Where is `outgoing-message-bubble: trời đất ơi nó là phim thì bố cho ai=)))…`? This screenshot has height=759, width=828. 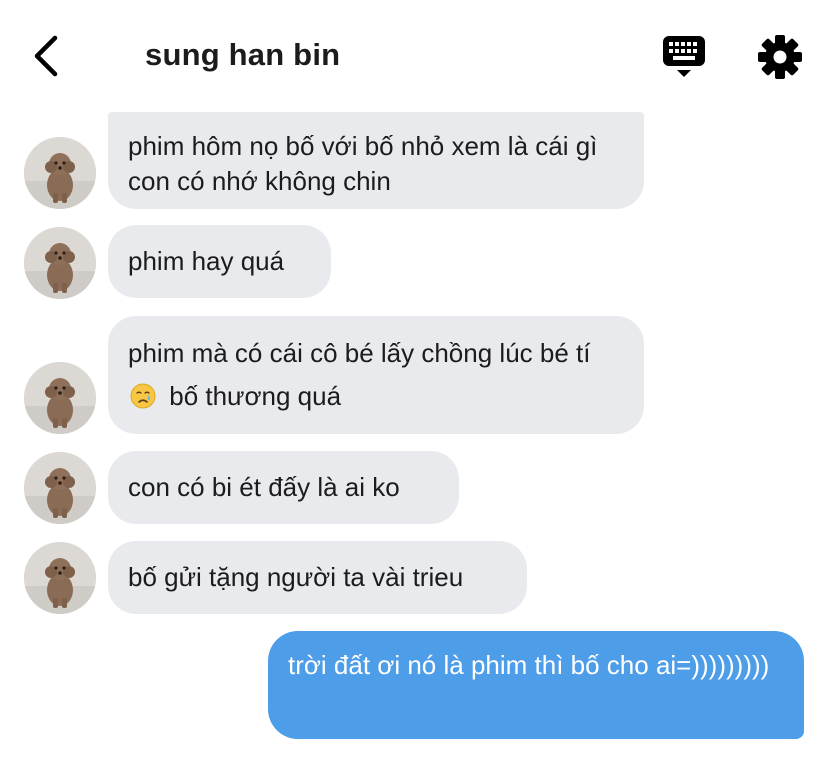
outgoing-message-bubble: trời đất ơi nó là phim thì bố cho ai=)))… is located at coordinates (536, 685).